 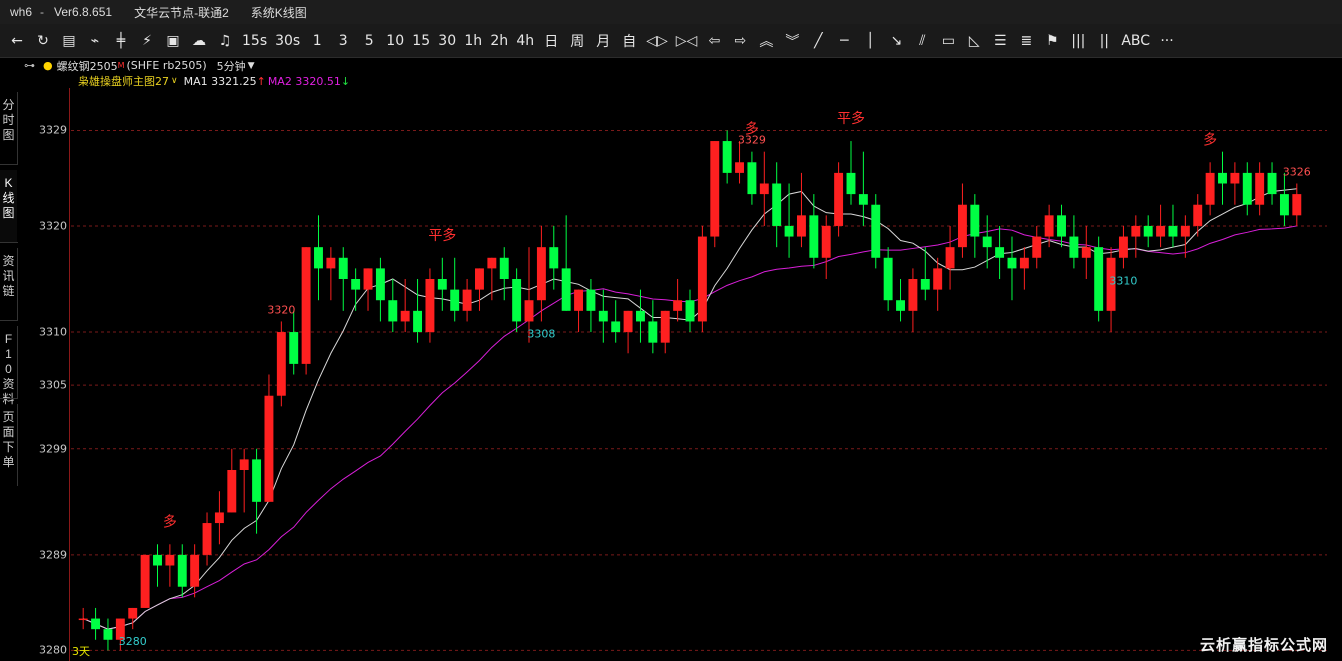 I want to click on period-button-19: 4h, so click(x=525, y=41).